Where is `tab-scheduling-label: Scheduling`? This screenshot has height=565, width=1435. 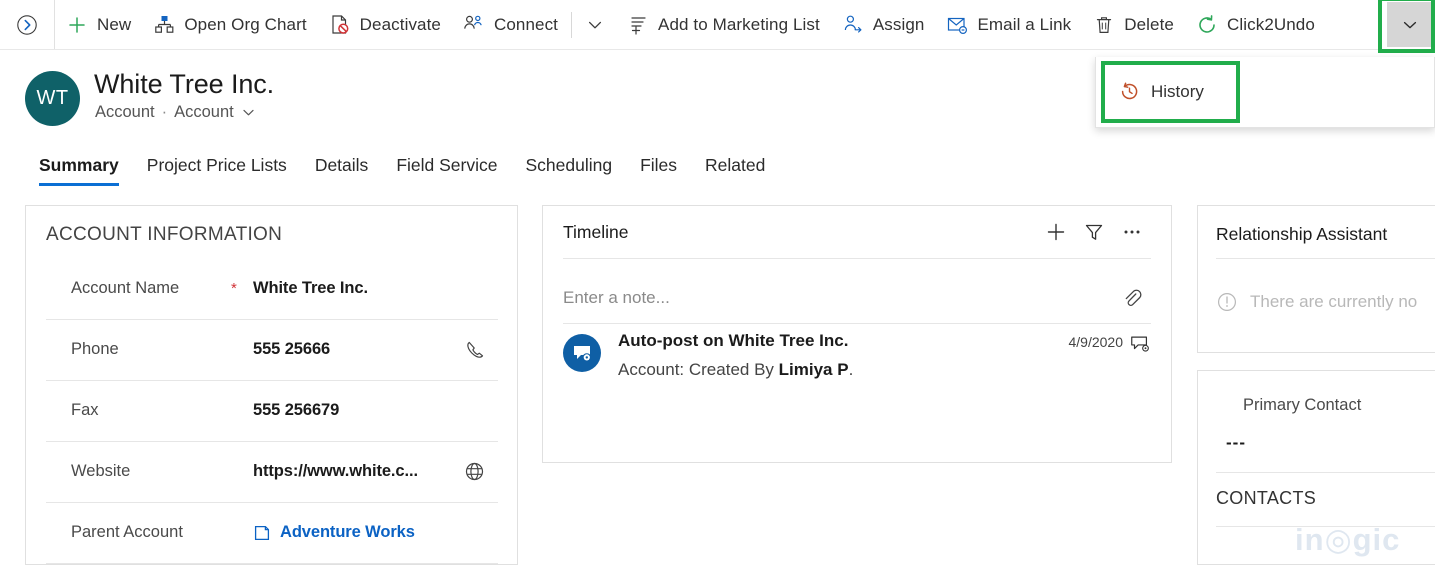
tab-scheduling-label: Scheduling is located at coordinates (569, 164).